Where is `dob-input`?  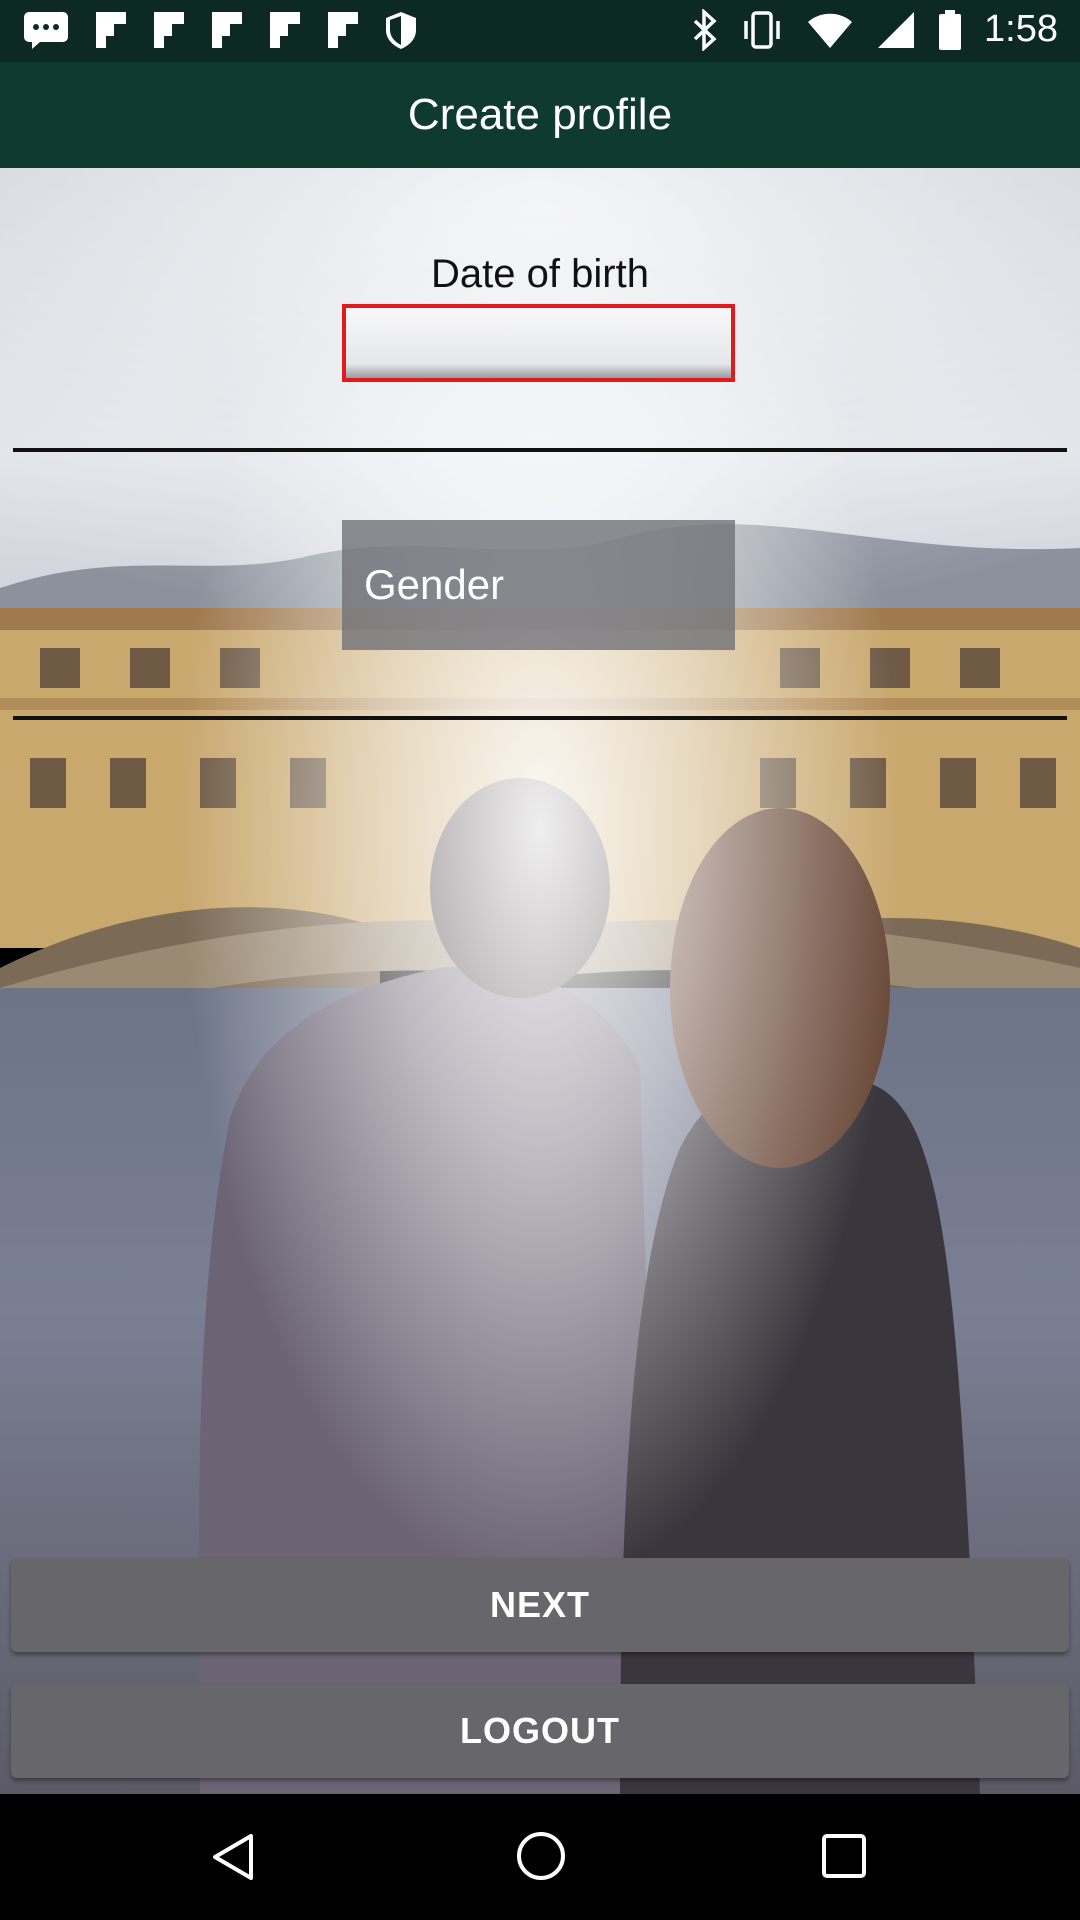 dob-input is located at coordinates (538, 343).